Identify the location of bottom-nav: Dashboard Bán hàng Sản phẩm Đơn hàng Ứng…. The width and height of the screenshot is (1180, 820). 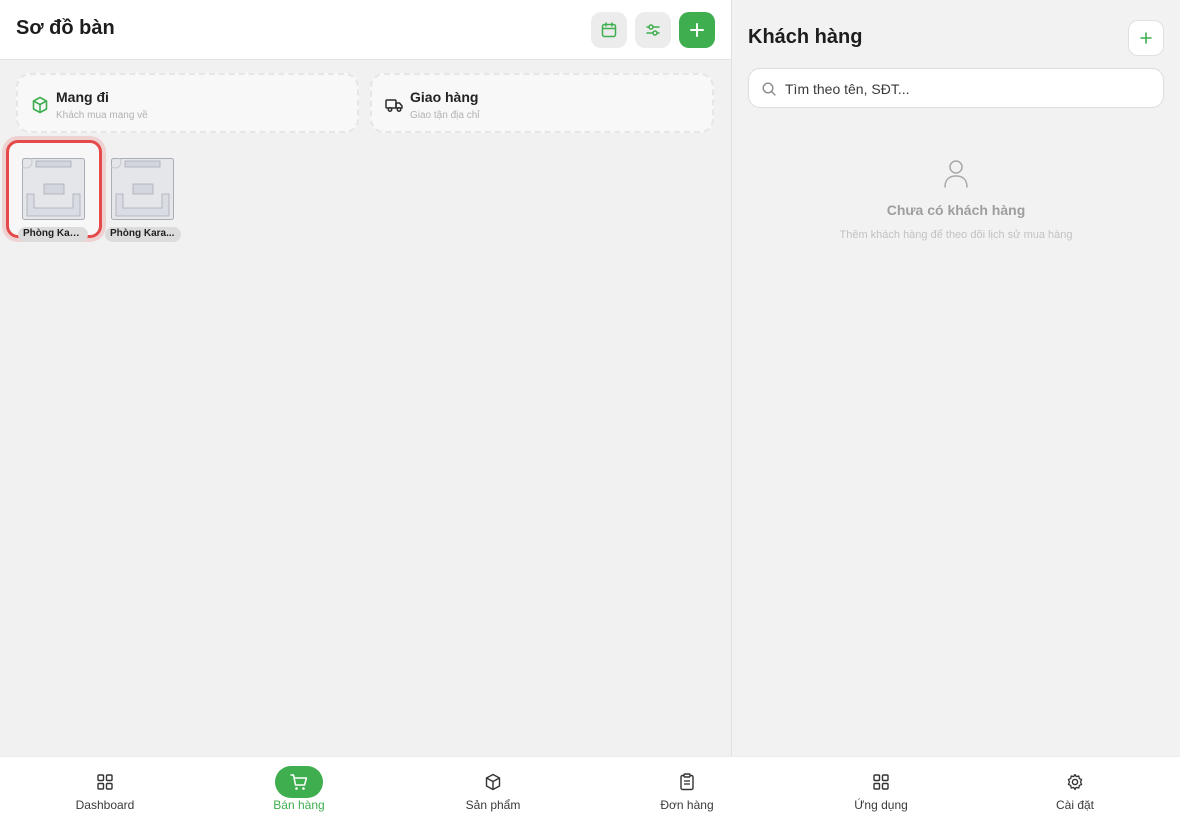
(590, 788).